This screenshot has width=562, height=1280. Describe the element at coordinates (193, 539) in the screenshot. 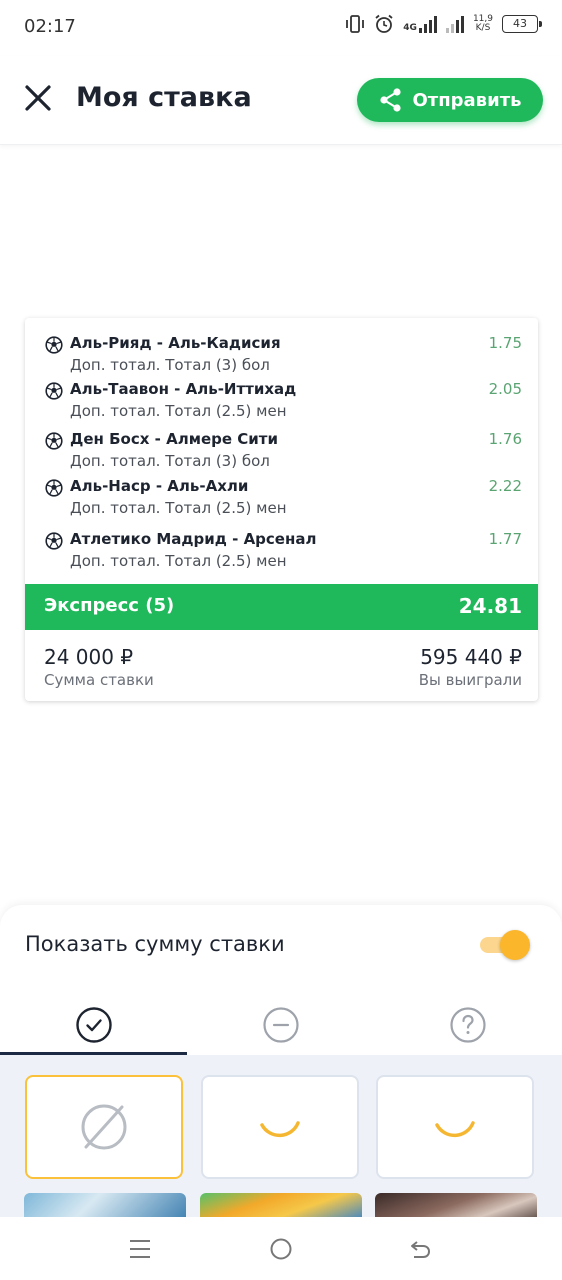

I see `match-name: Атлетико Мадрид - Арсенал` at that location.